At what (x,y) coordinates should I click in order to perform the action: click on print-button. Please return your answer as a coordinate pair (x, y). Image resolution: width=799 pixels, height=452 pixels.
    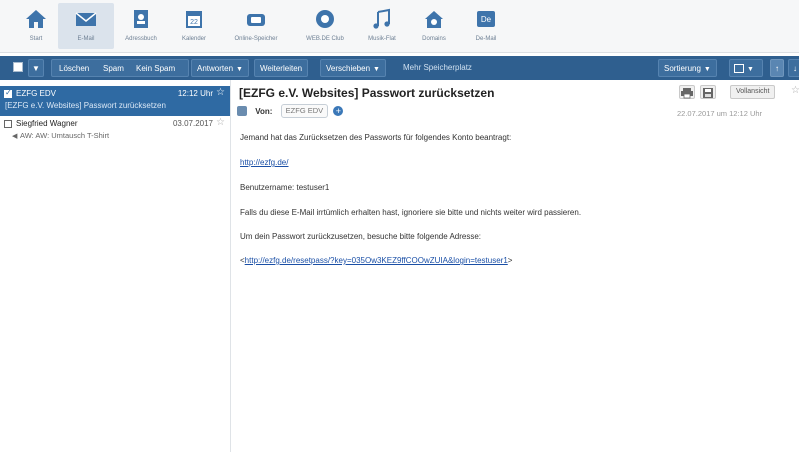
    Looking at the image, I should click on (687, 92).